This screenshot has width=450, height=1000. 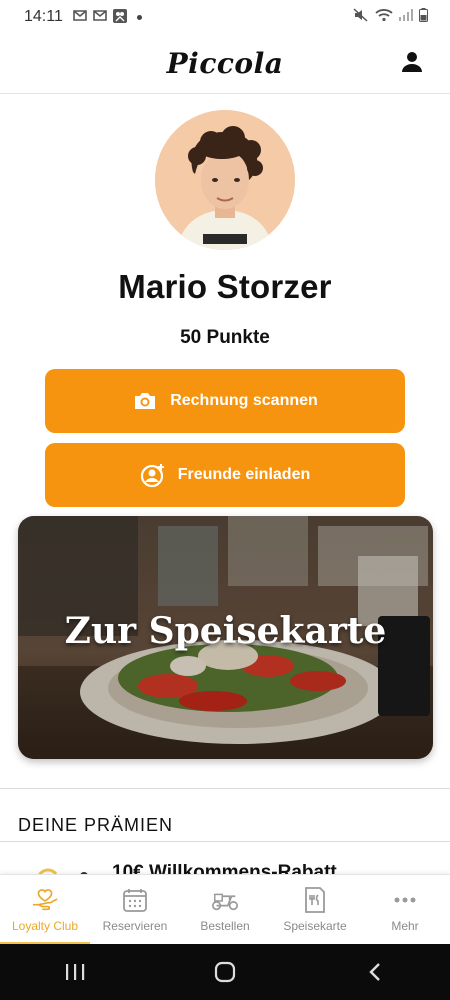 I want to click on nav-item-mehr: Mehr, so click(x=405, y=909).